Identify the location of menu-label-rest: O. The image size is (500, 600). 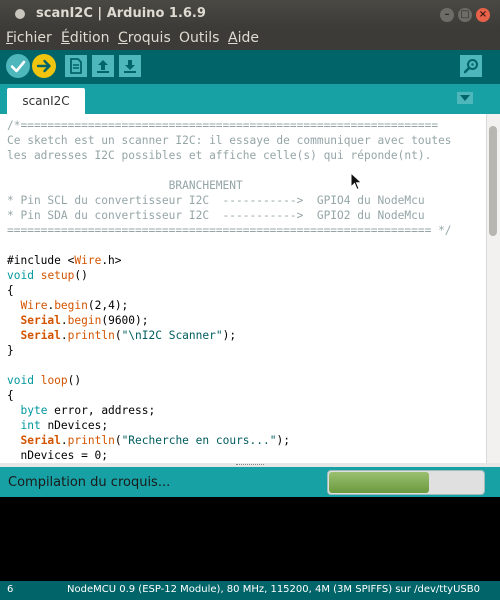
(185, 38).